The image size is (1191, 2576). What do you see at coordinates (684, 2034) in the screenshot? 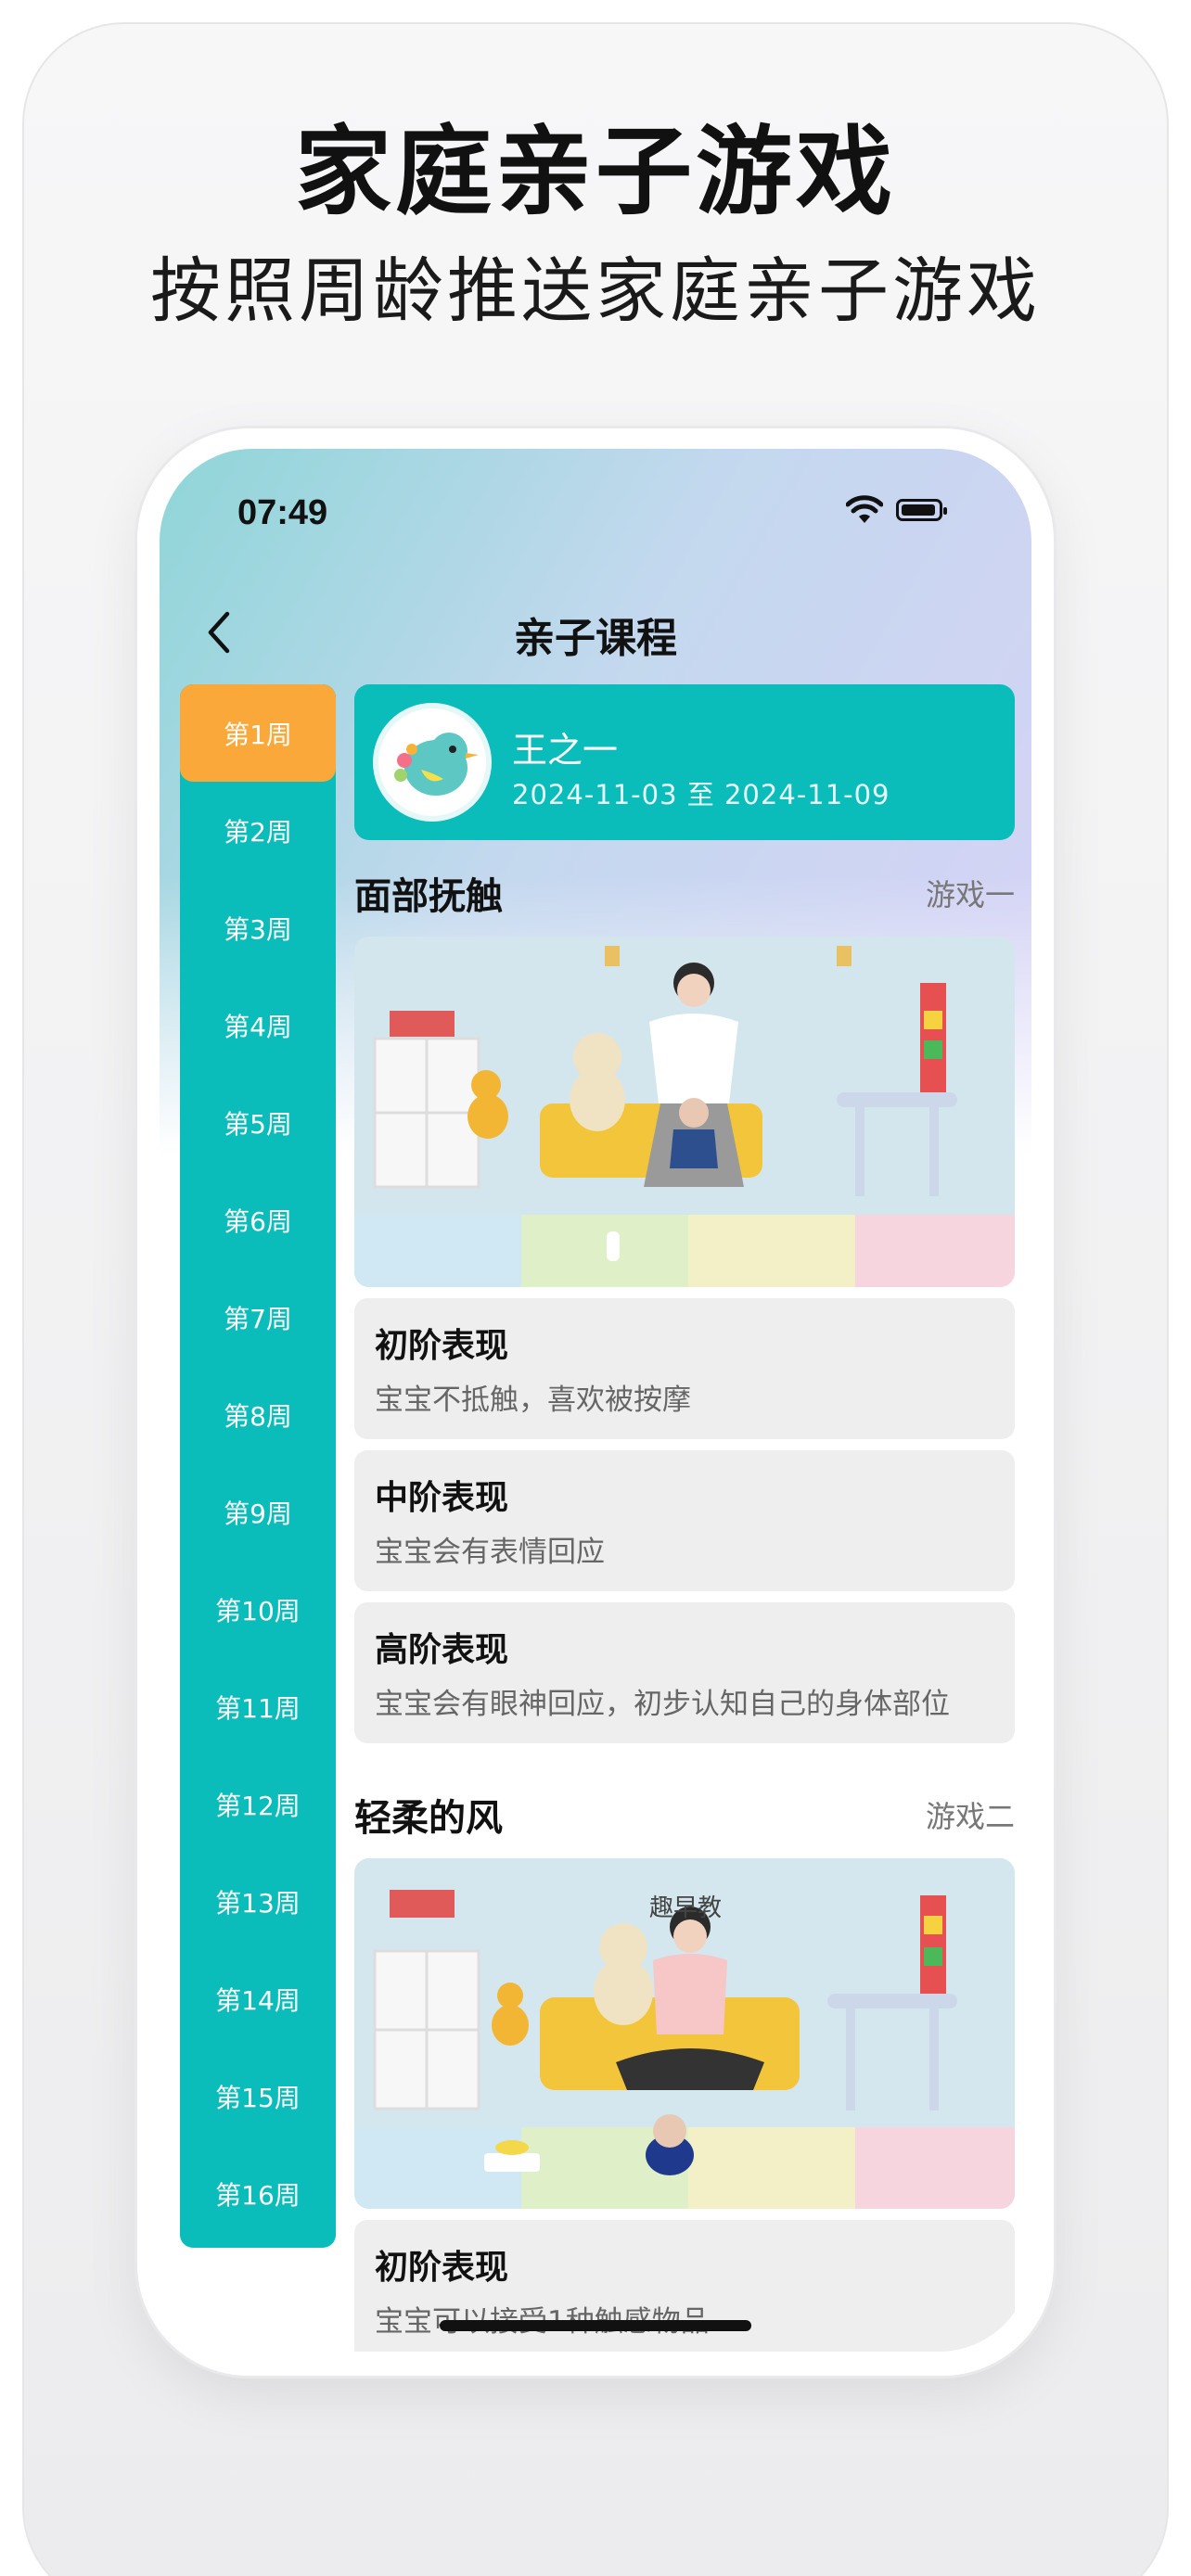
I see `game-video-thumbnail: 趣早教` at bounding box center [684, 2034].